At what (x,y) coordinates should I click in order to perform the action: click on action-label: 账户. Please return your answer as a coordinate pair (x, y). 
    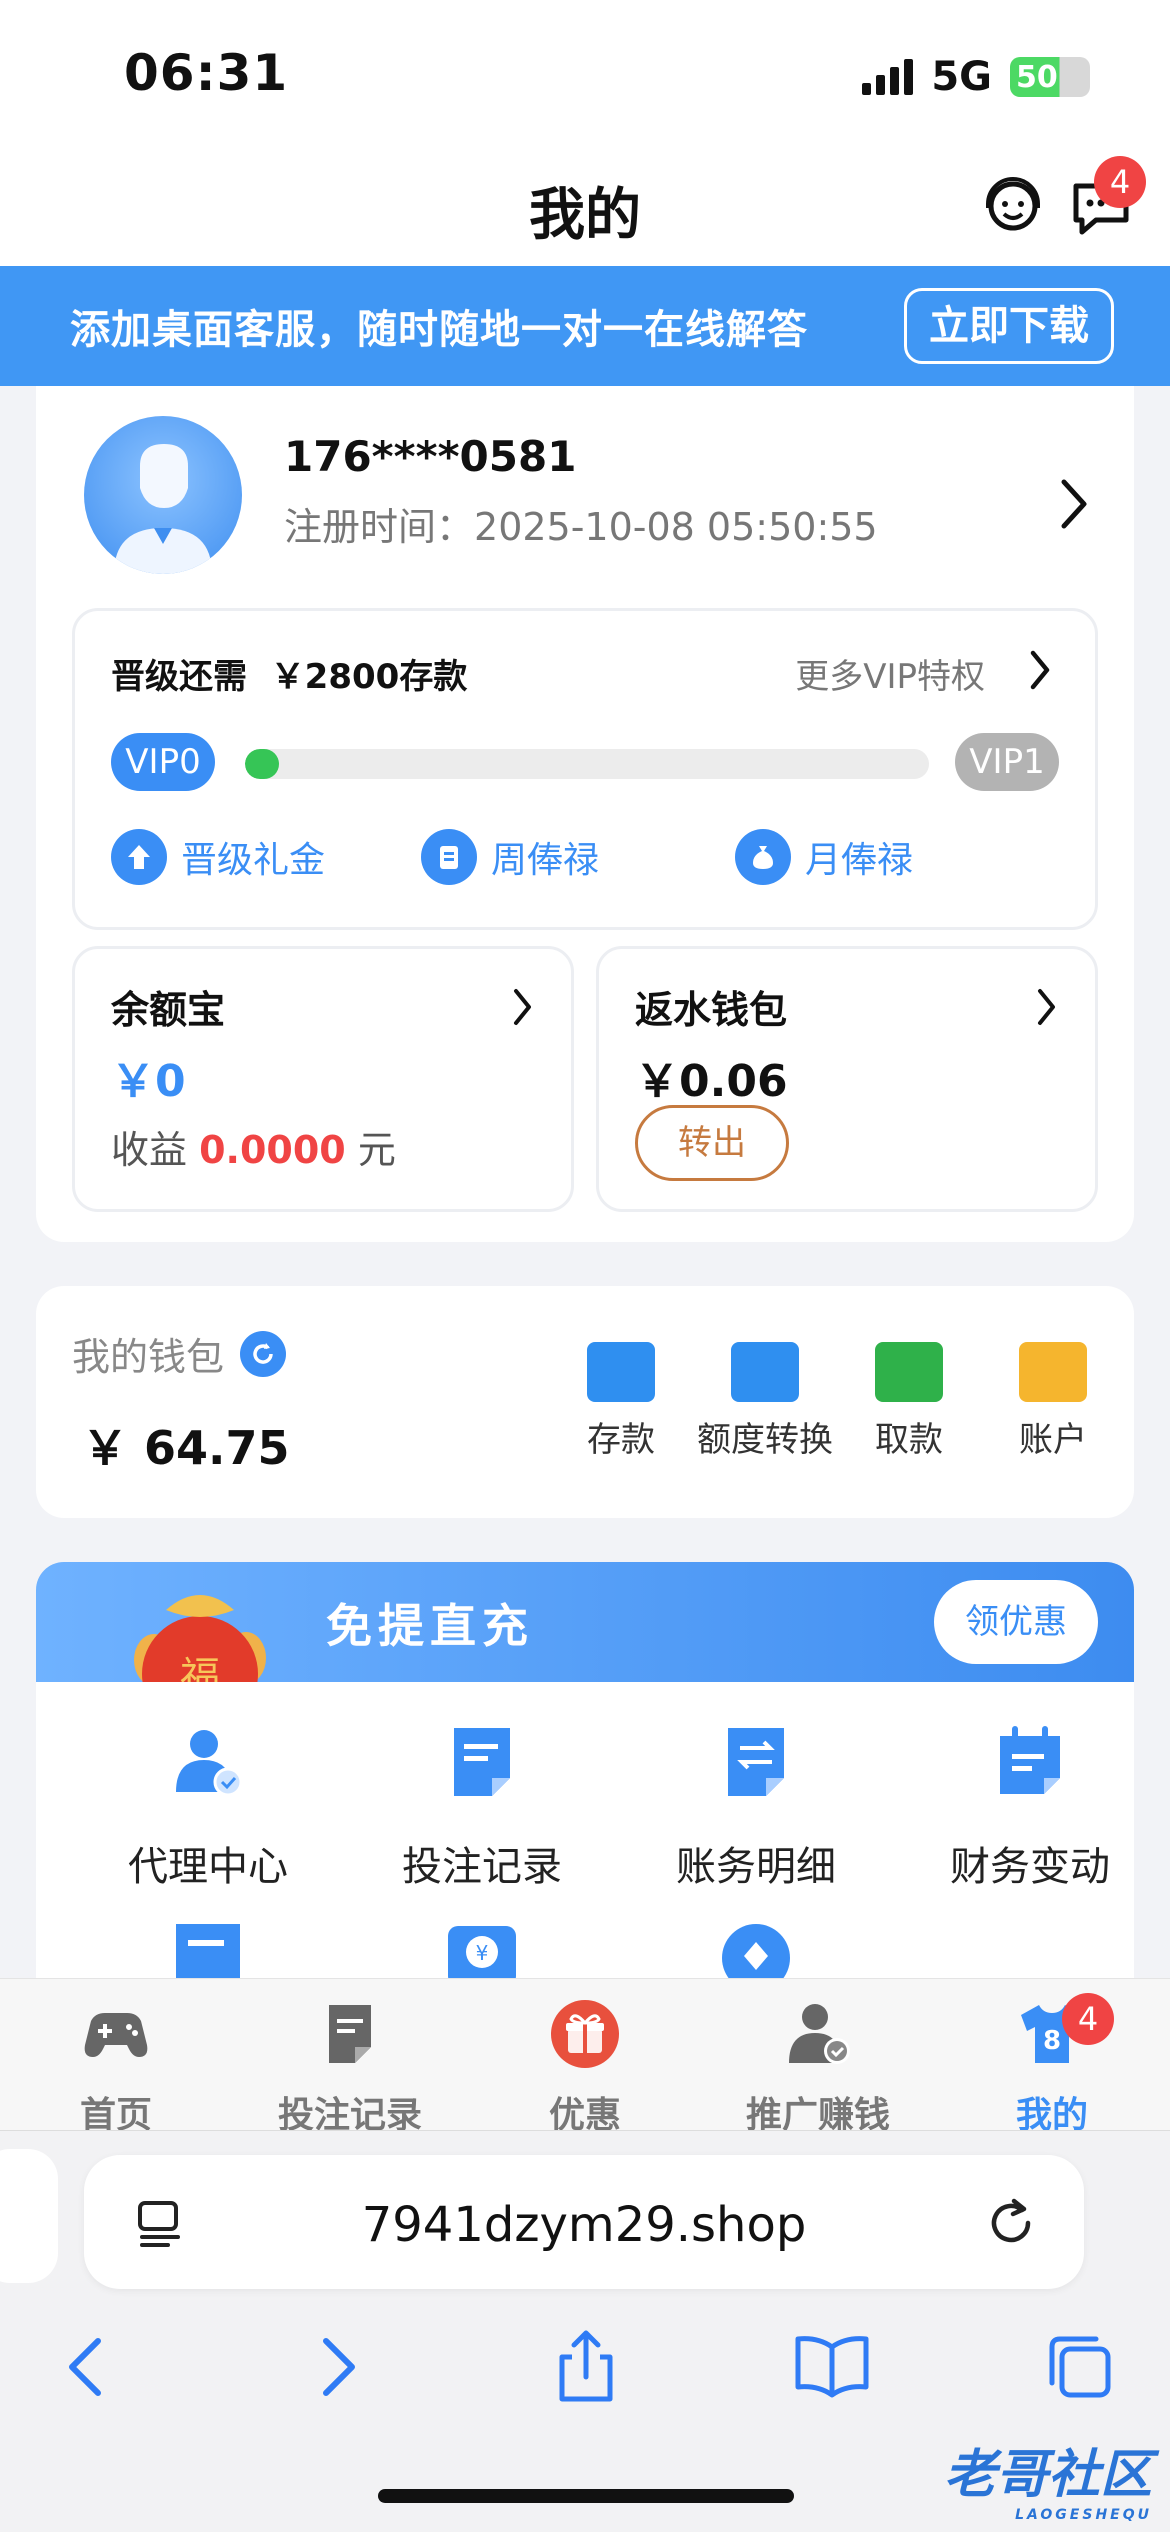
    Looking at the image, I should click on (1053, 1440).